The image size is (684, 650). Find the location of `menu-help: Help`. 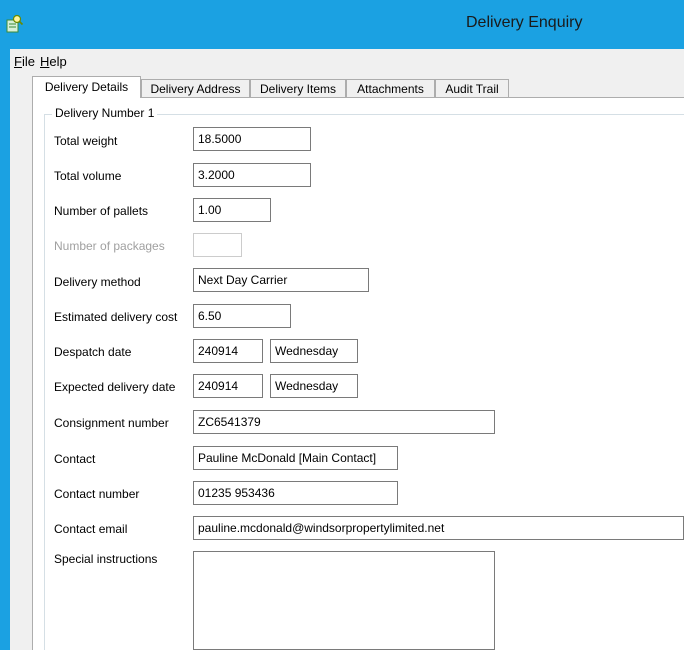

menu-help: Help is located at coordinates (53, 61).